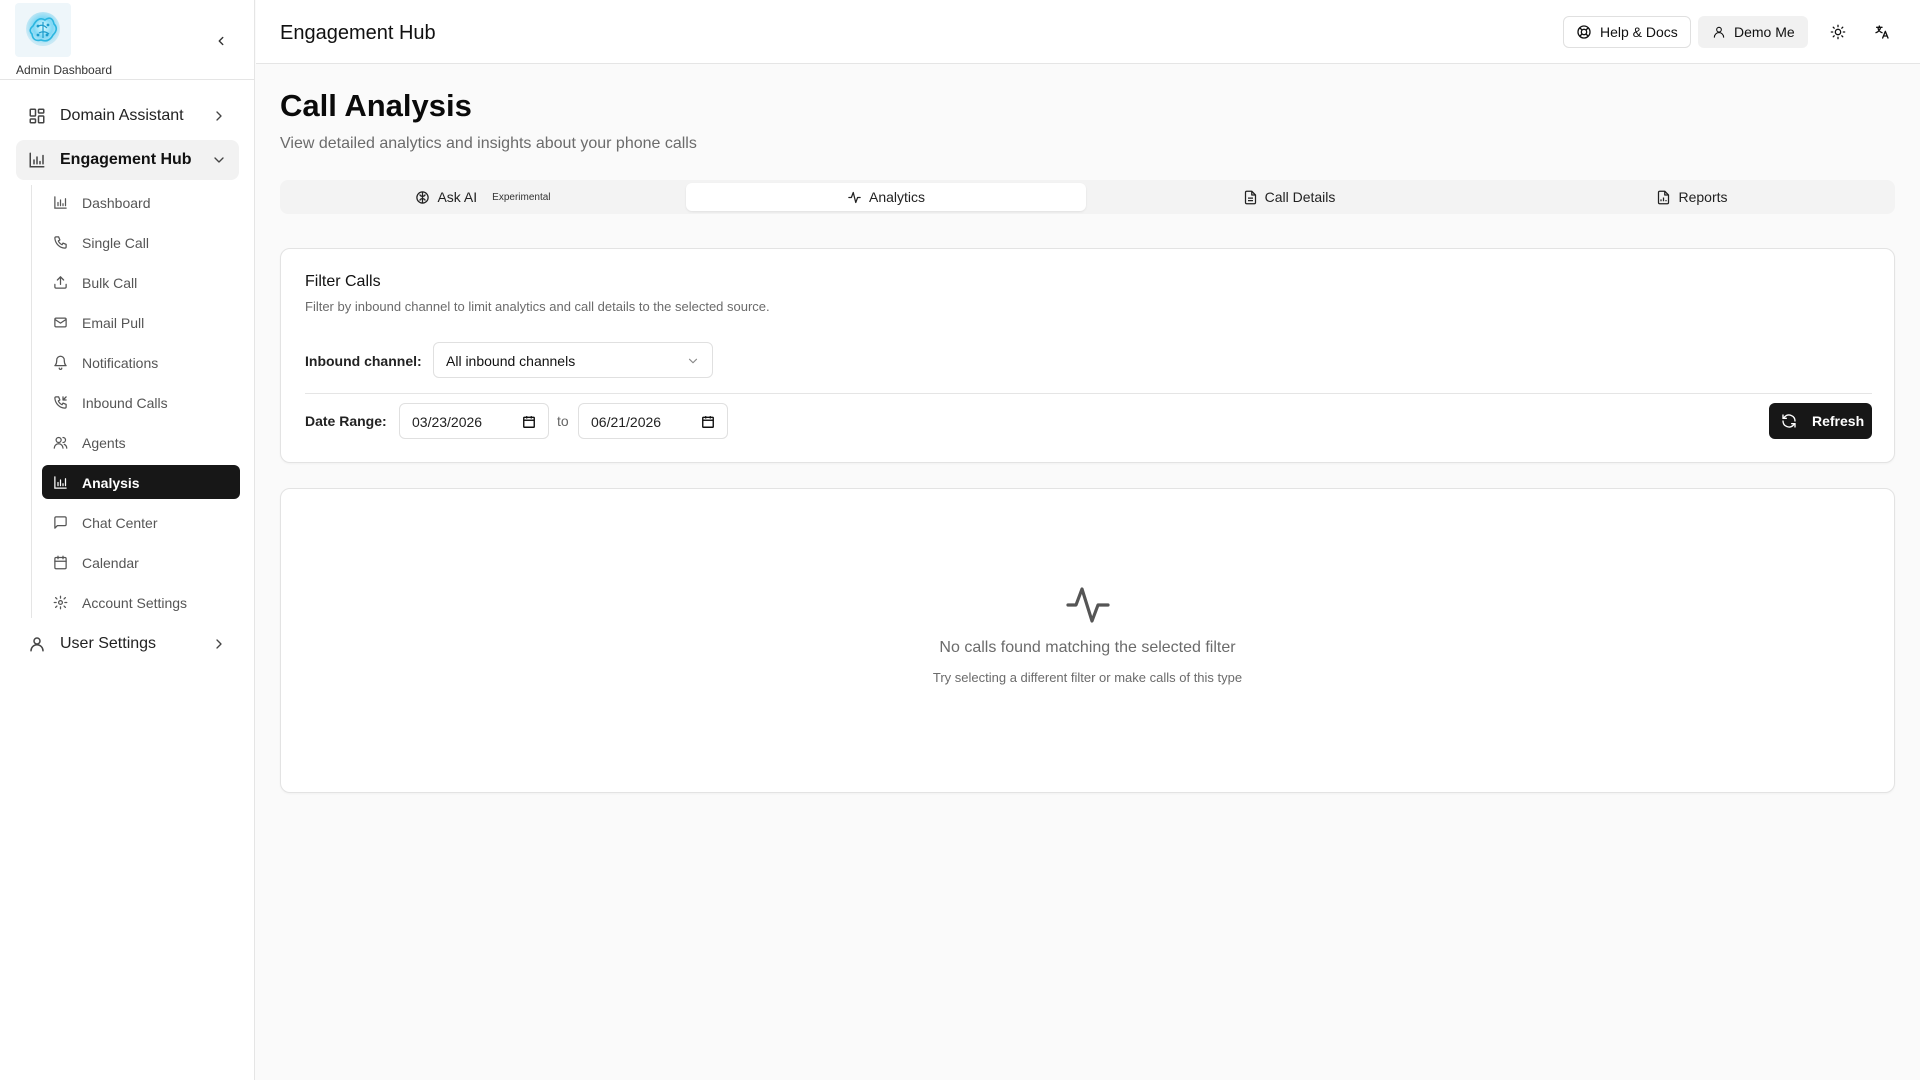  What do you see at coordinates (1664, 197) in the screenshot?
I see `file-chart-icon` at bounding box center [1664, 197].